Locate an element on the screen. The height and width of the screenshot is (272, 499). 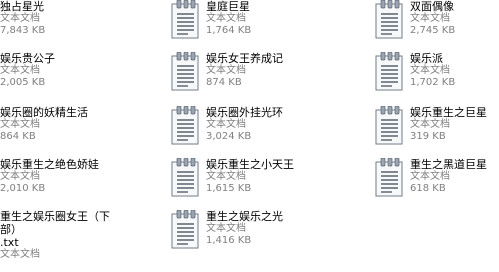
file-size: 874 KB is located at coordinates (224, 82).